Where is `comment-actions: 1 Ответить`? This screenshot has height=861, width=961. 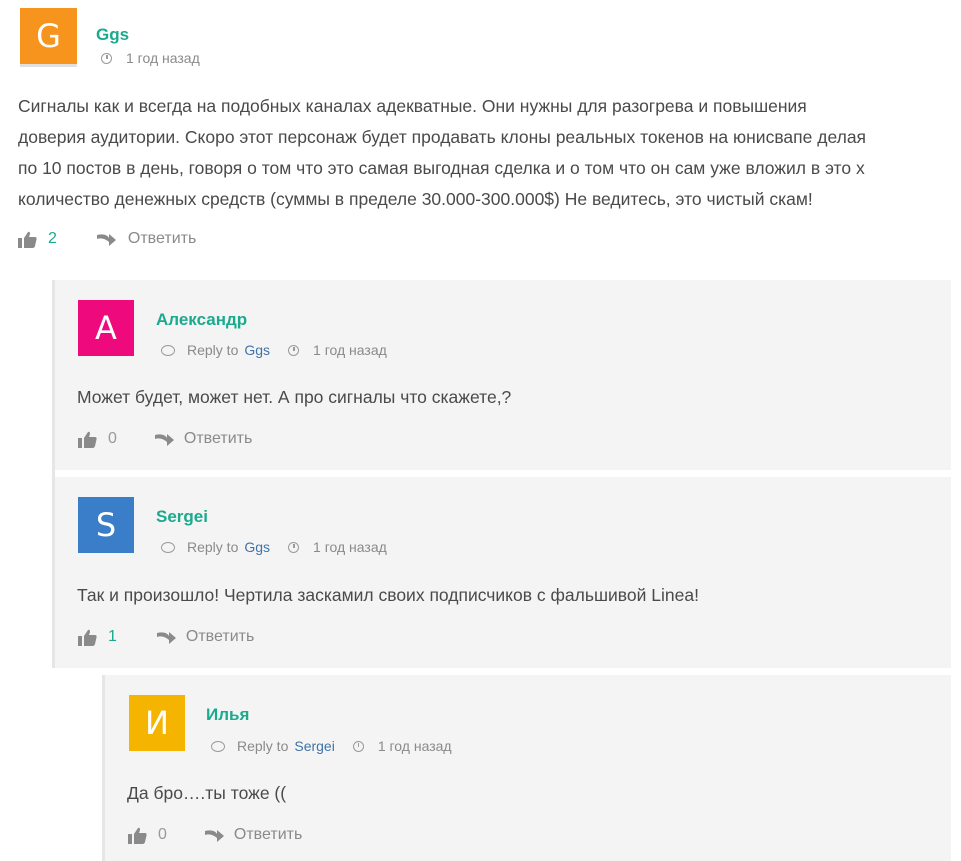
comment-actions: 1 Ответить is located at coordinates (166, 637).